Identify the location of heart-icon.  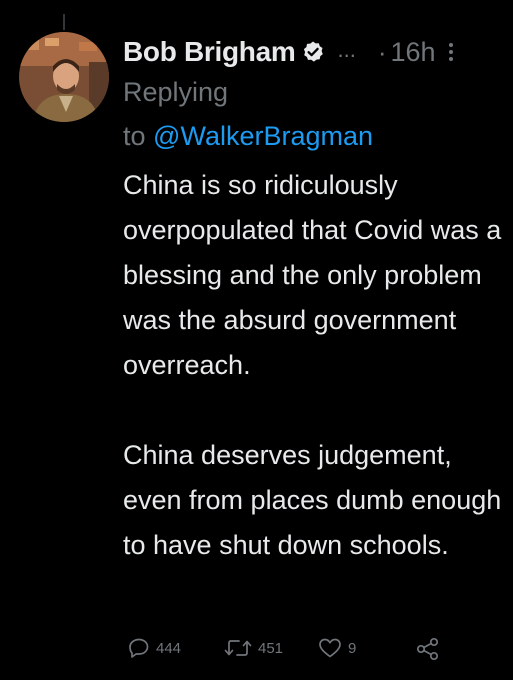
(330, 648).